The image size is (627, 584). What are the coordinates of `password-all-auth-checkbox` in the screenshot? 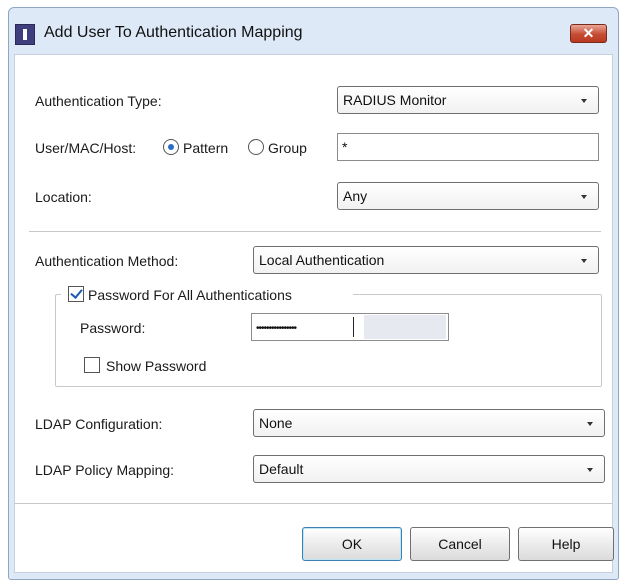 It's located at (76, 294).